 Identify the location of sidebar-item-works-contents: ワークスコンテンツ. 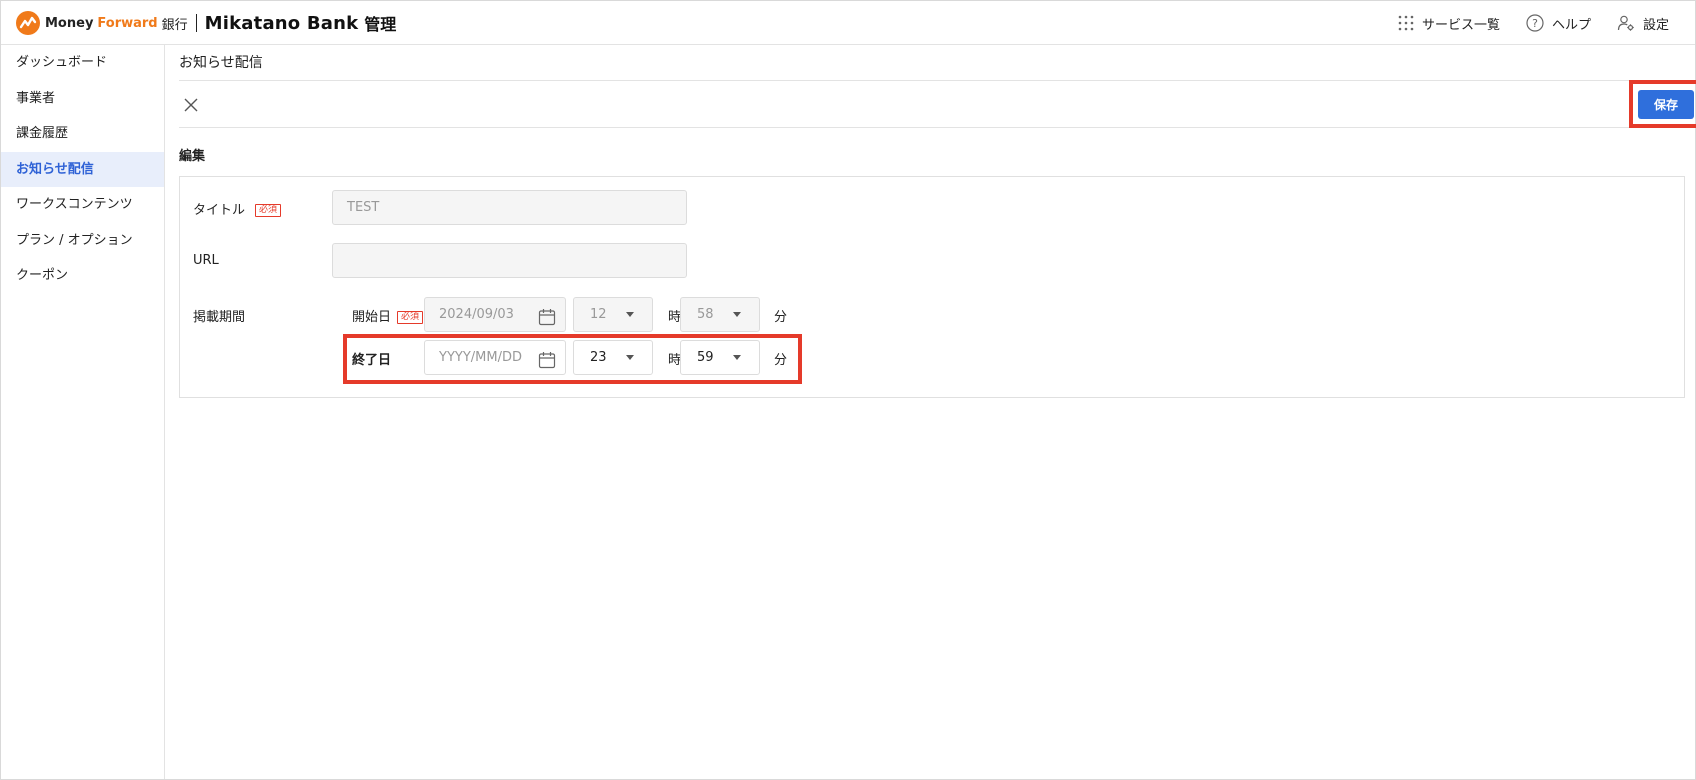
(82, 205).